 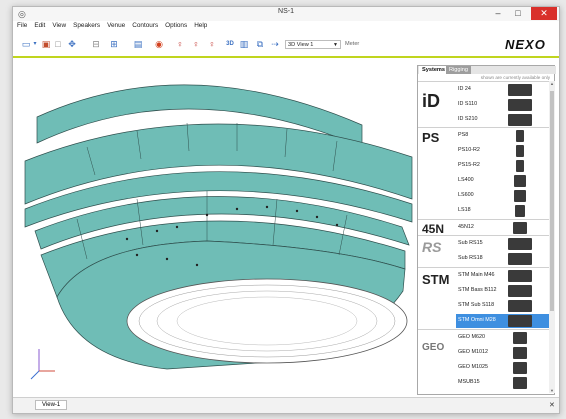 What do you see at coordinates (434, 70) in the screenshot?
I see `tab-systems: Systems` at bounding box center [434, 70].